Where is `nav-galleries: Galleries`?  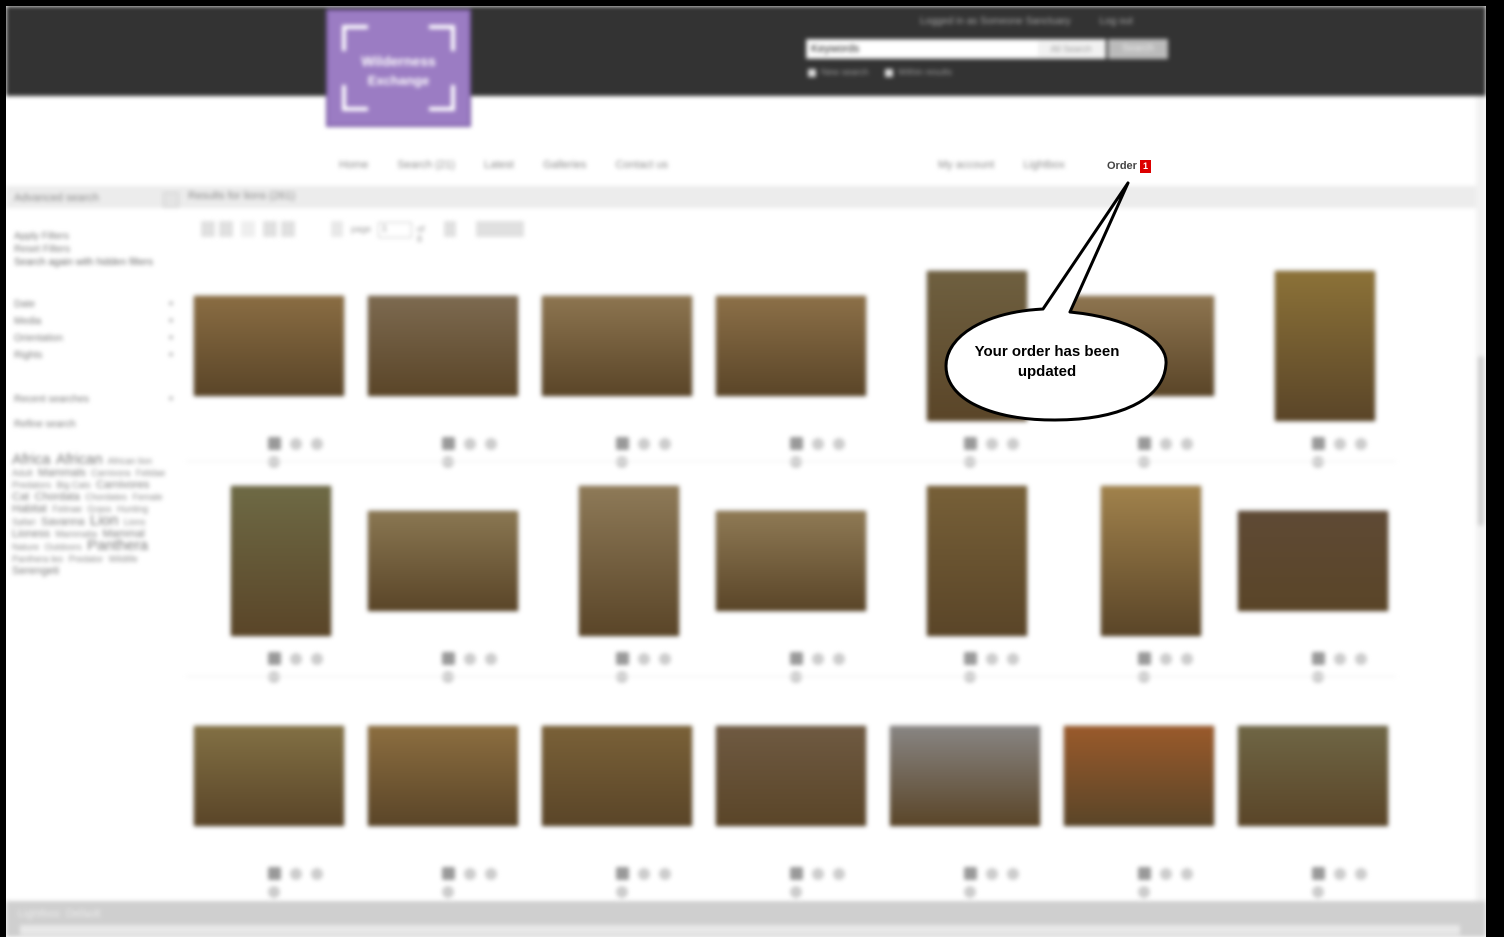 nav-galleries: Galleries is located at coordinates (564, 165).